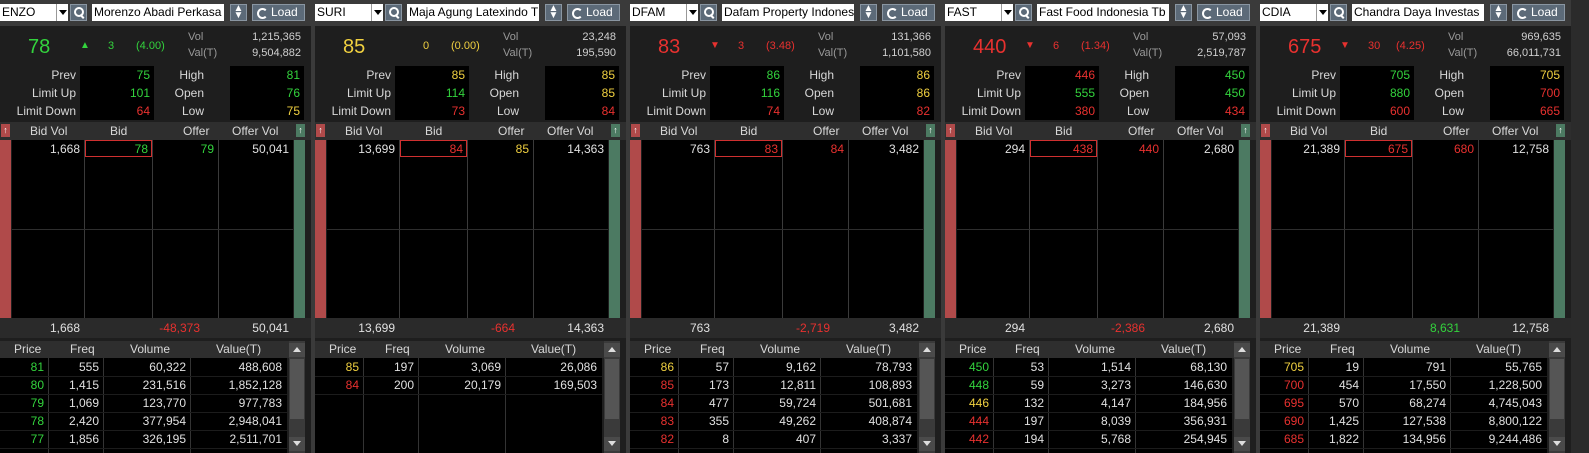 This screenshot has height=453, width=1589. I want to click on offer-header: Offer, so click(1141, 131).